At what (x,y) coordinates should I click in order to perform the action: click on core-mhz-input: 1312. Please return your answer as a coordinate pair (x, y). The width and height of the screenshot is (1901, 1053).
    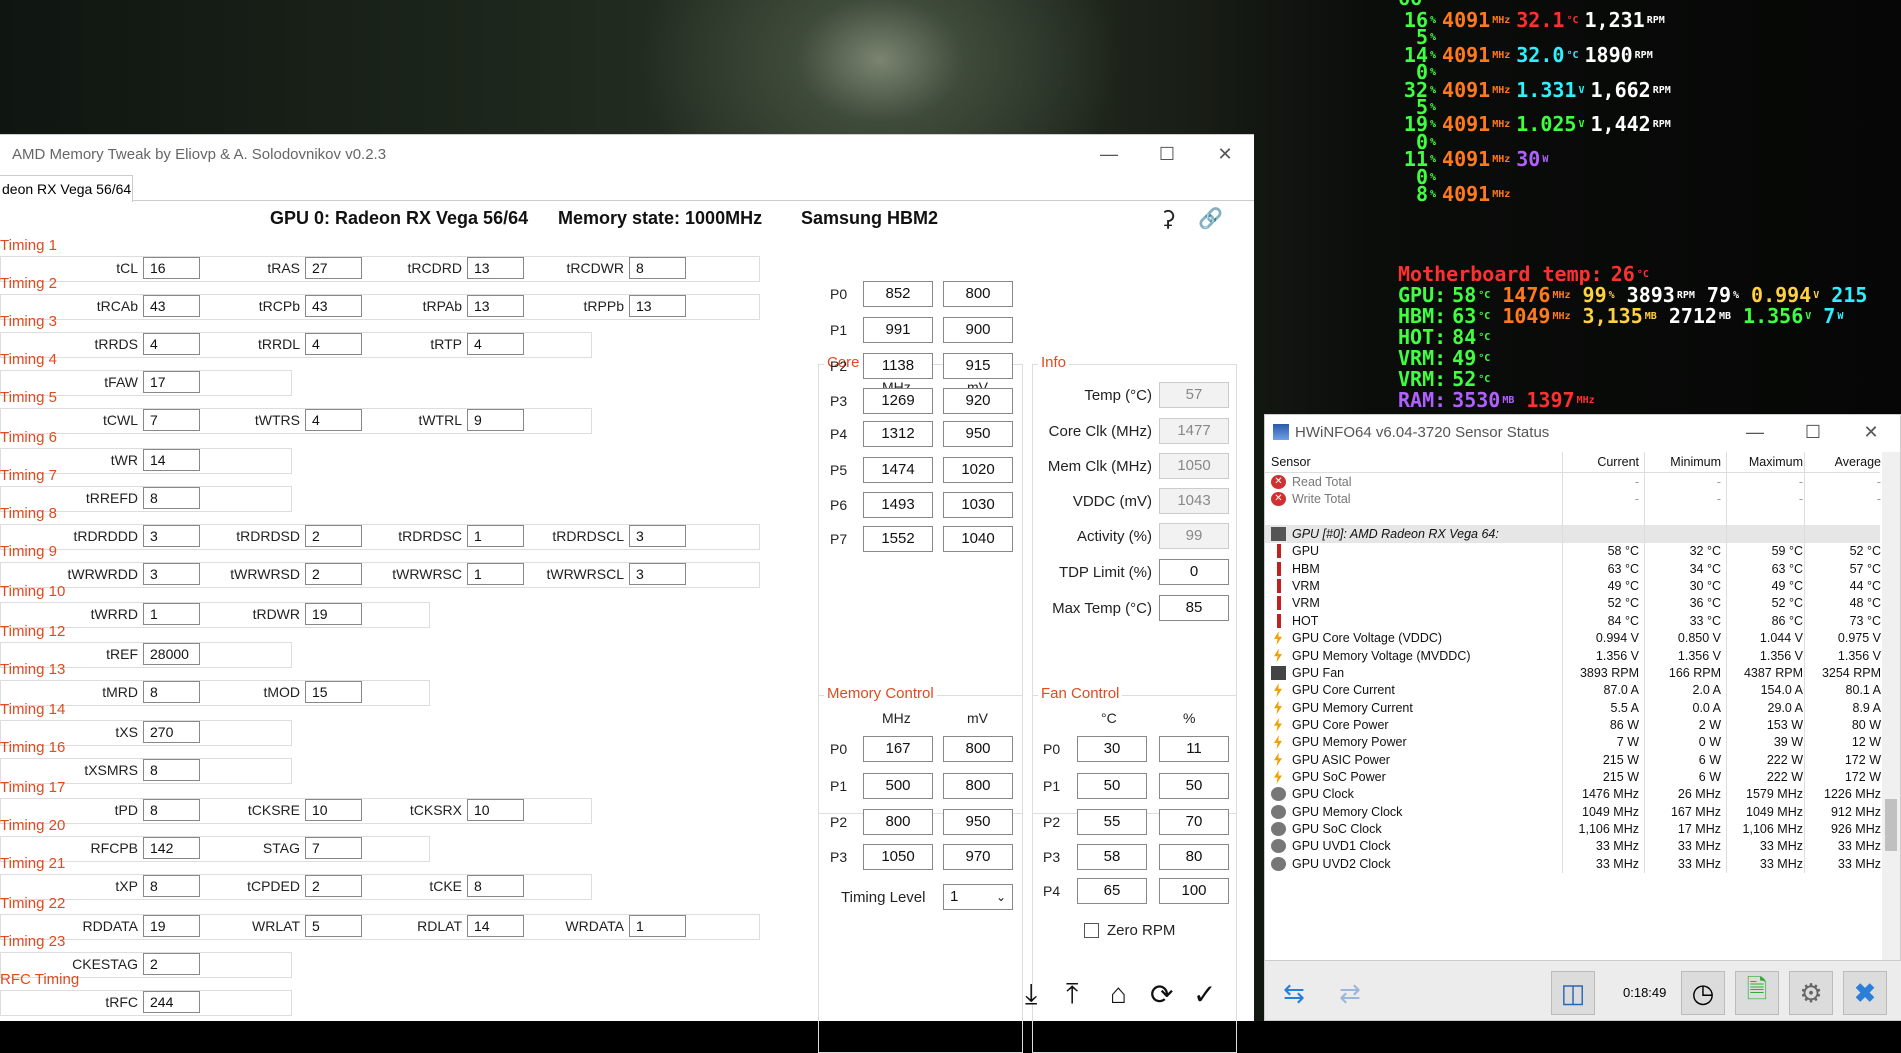
    Looking at the image, I should click on (898, 434).